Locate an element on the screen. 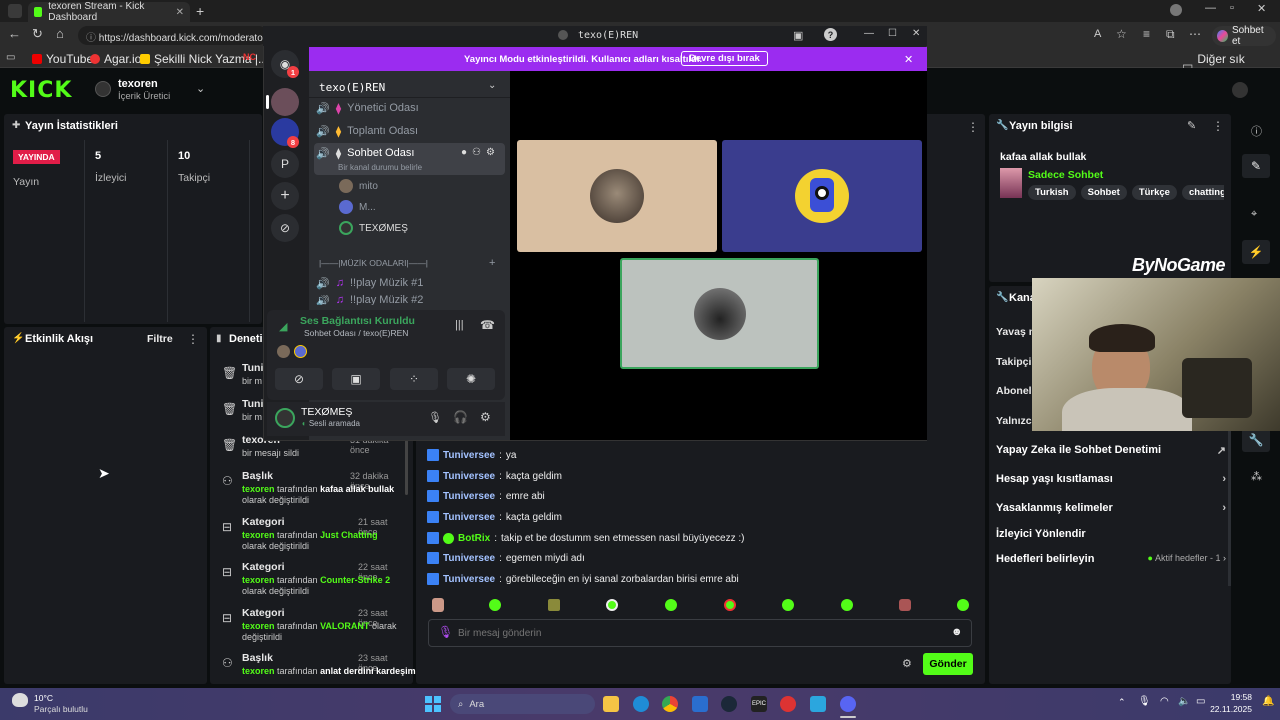 The image size is (1280, 720). ai-moderation-row: Yapay Zeka ile Sohbet Denetimi ↗ is located at coordinates (1111, 450).